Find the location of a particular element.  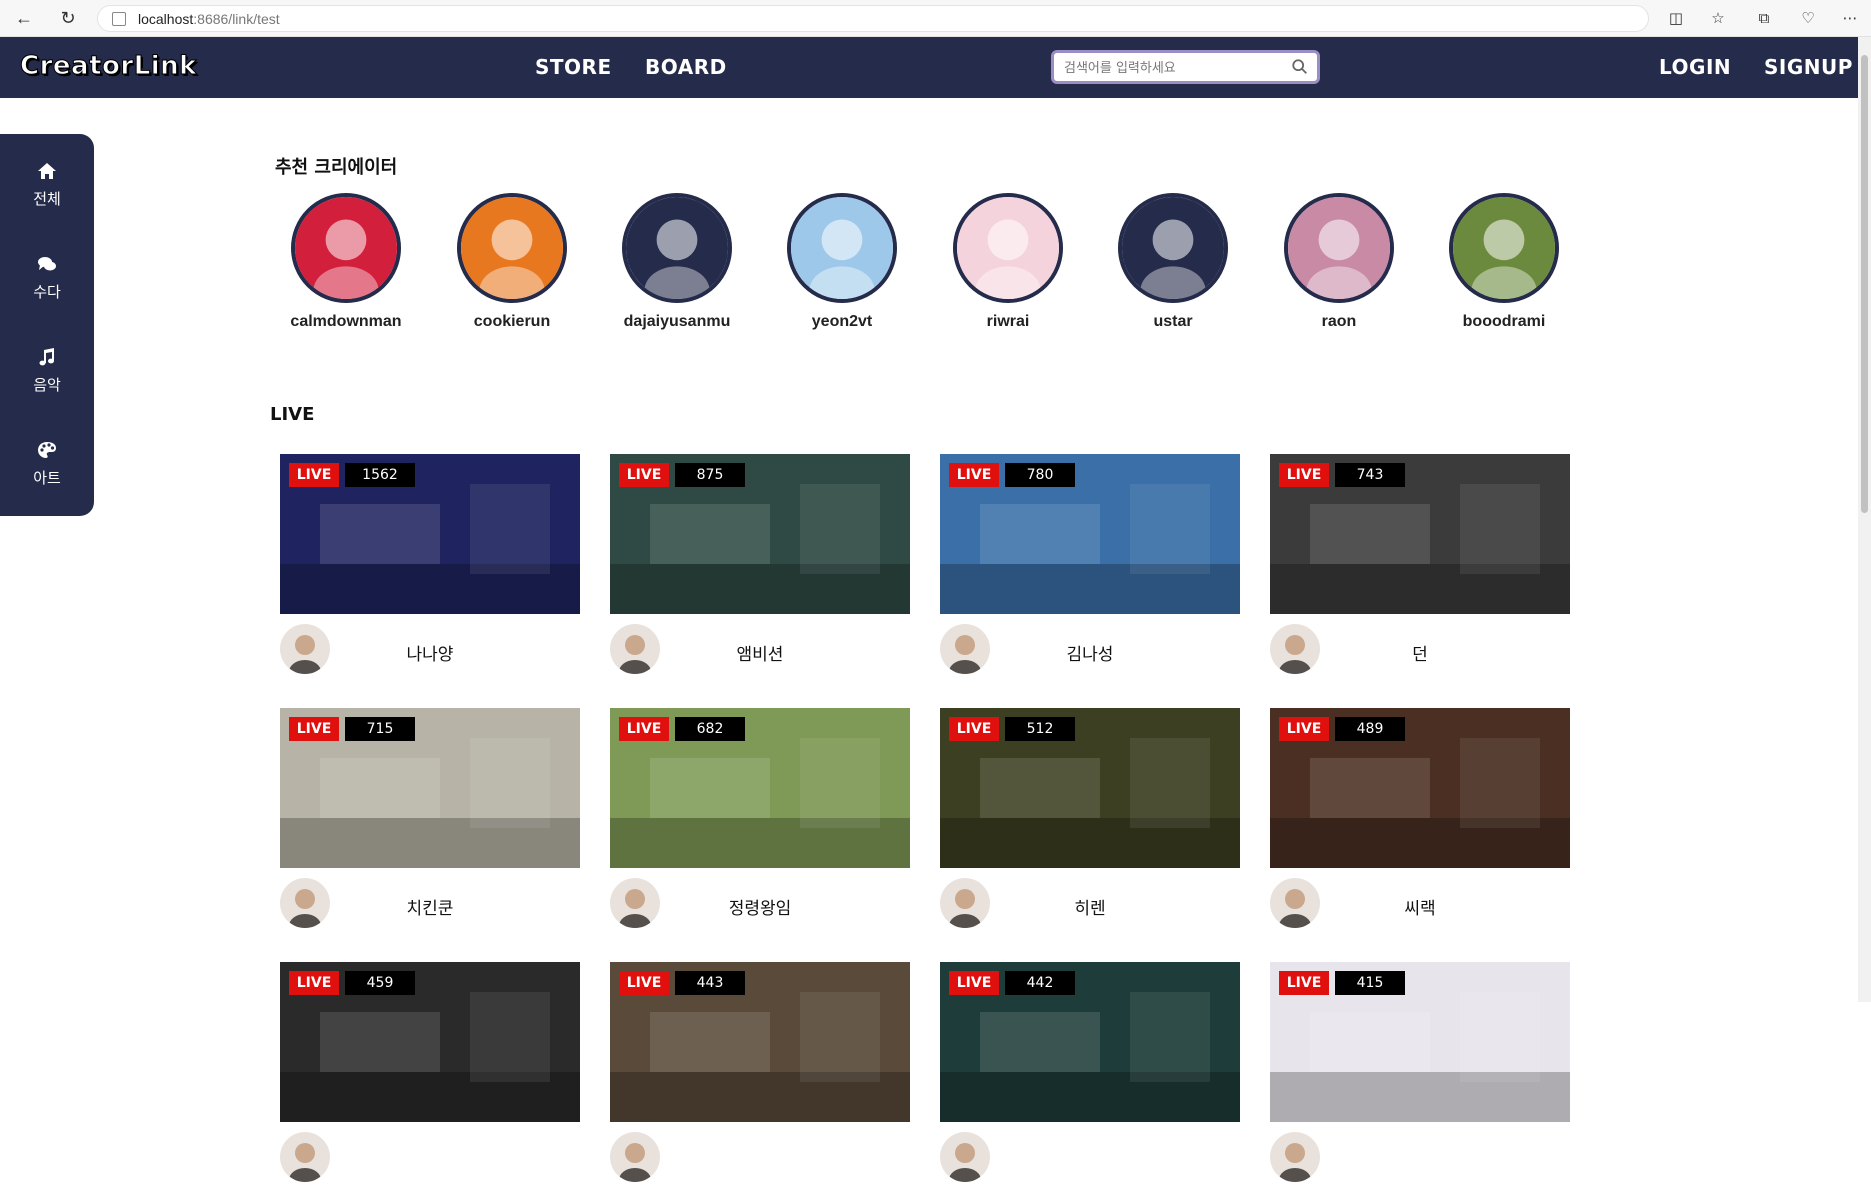

nav-board: BOARD is located at coordinates (686, 67).